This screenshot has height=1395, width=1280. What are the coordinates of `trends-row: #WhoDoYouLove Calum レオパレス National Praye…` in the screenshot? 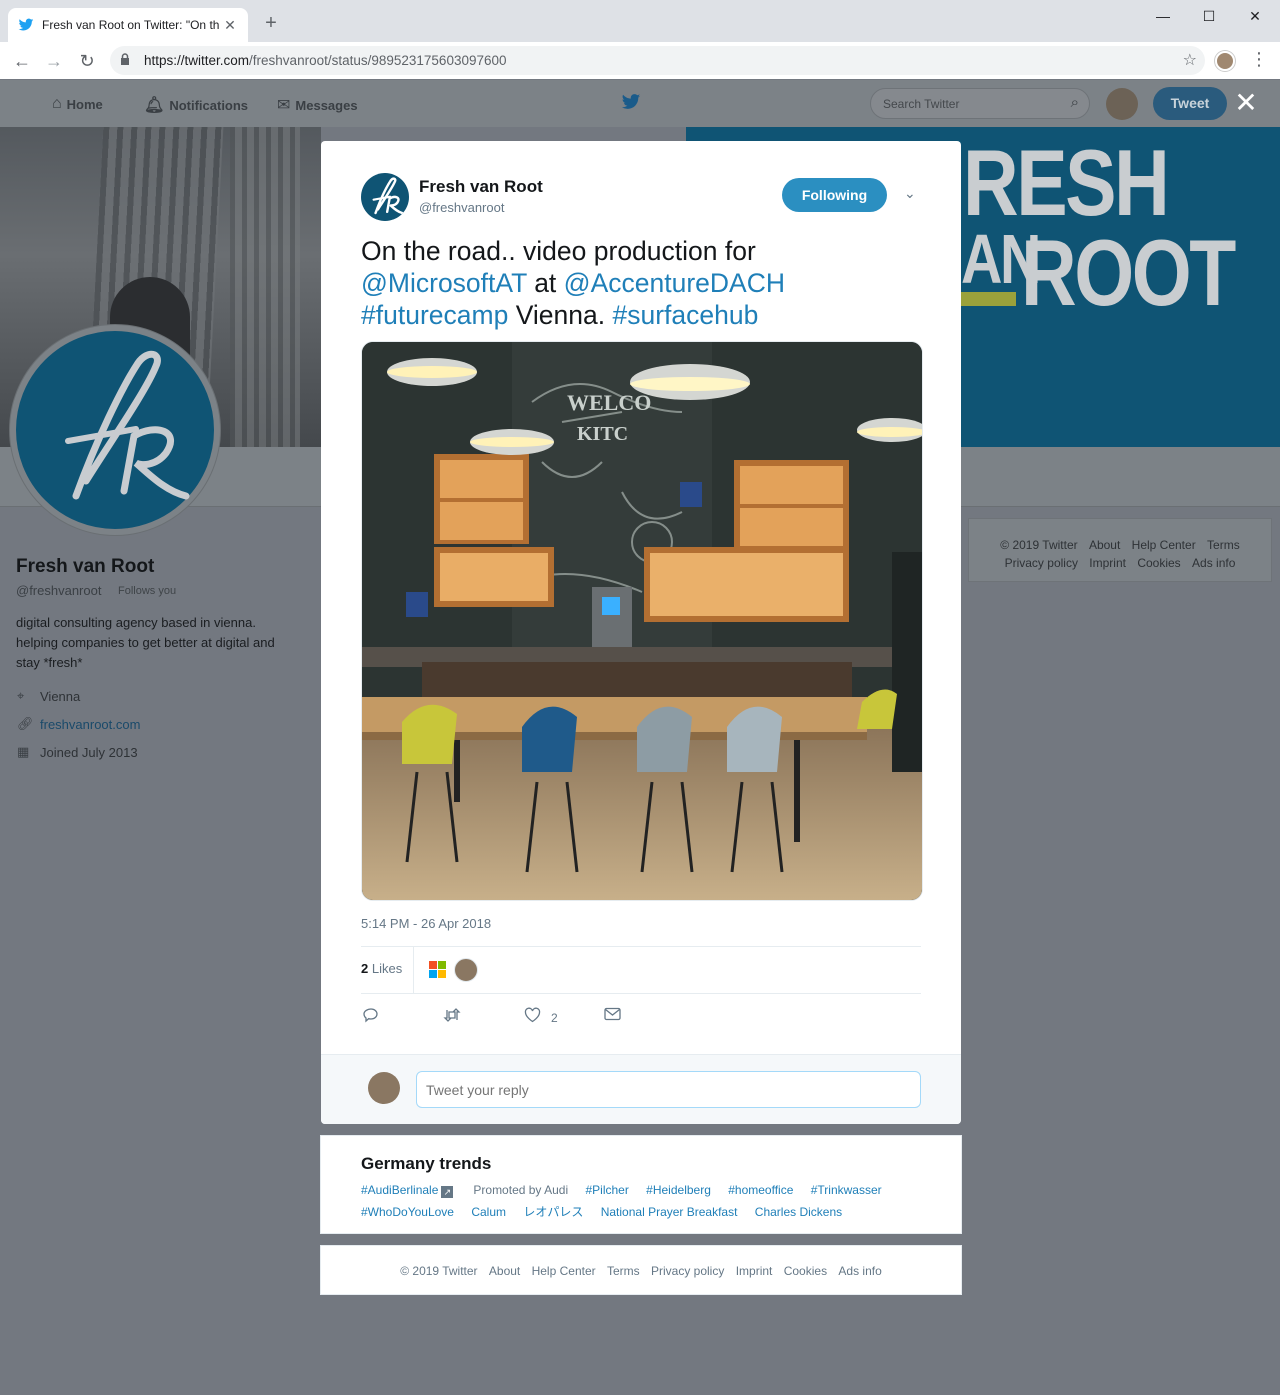 It's located at (608, 1211).